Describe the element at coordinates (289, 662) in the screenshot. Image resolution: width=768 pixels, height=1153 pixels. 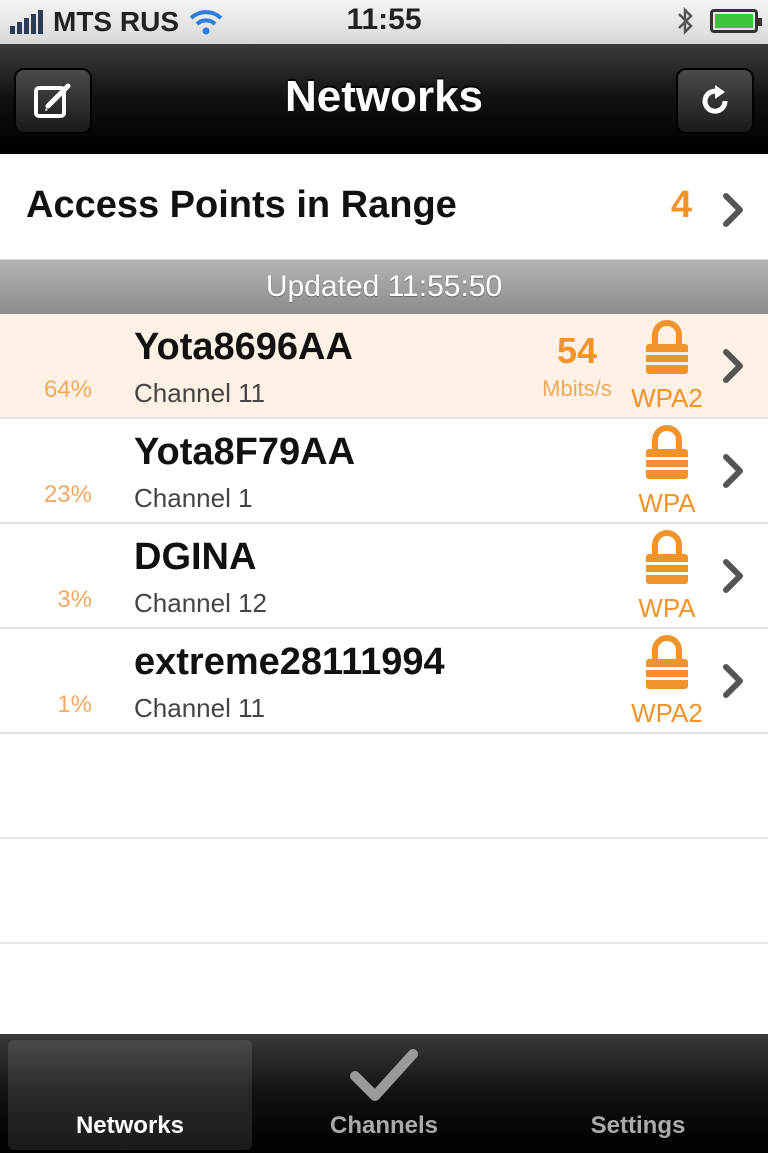
I see `network-ssid: extreme28111994` at that location.